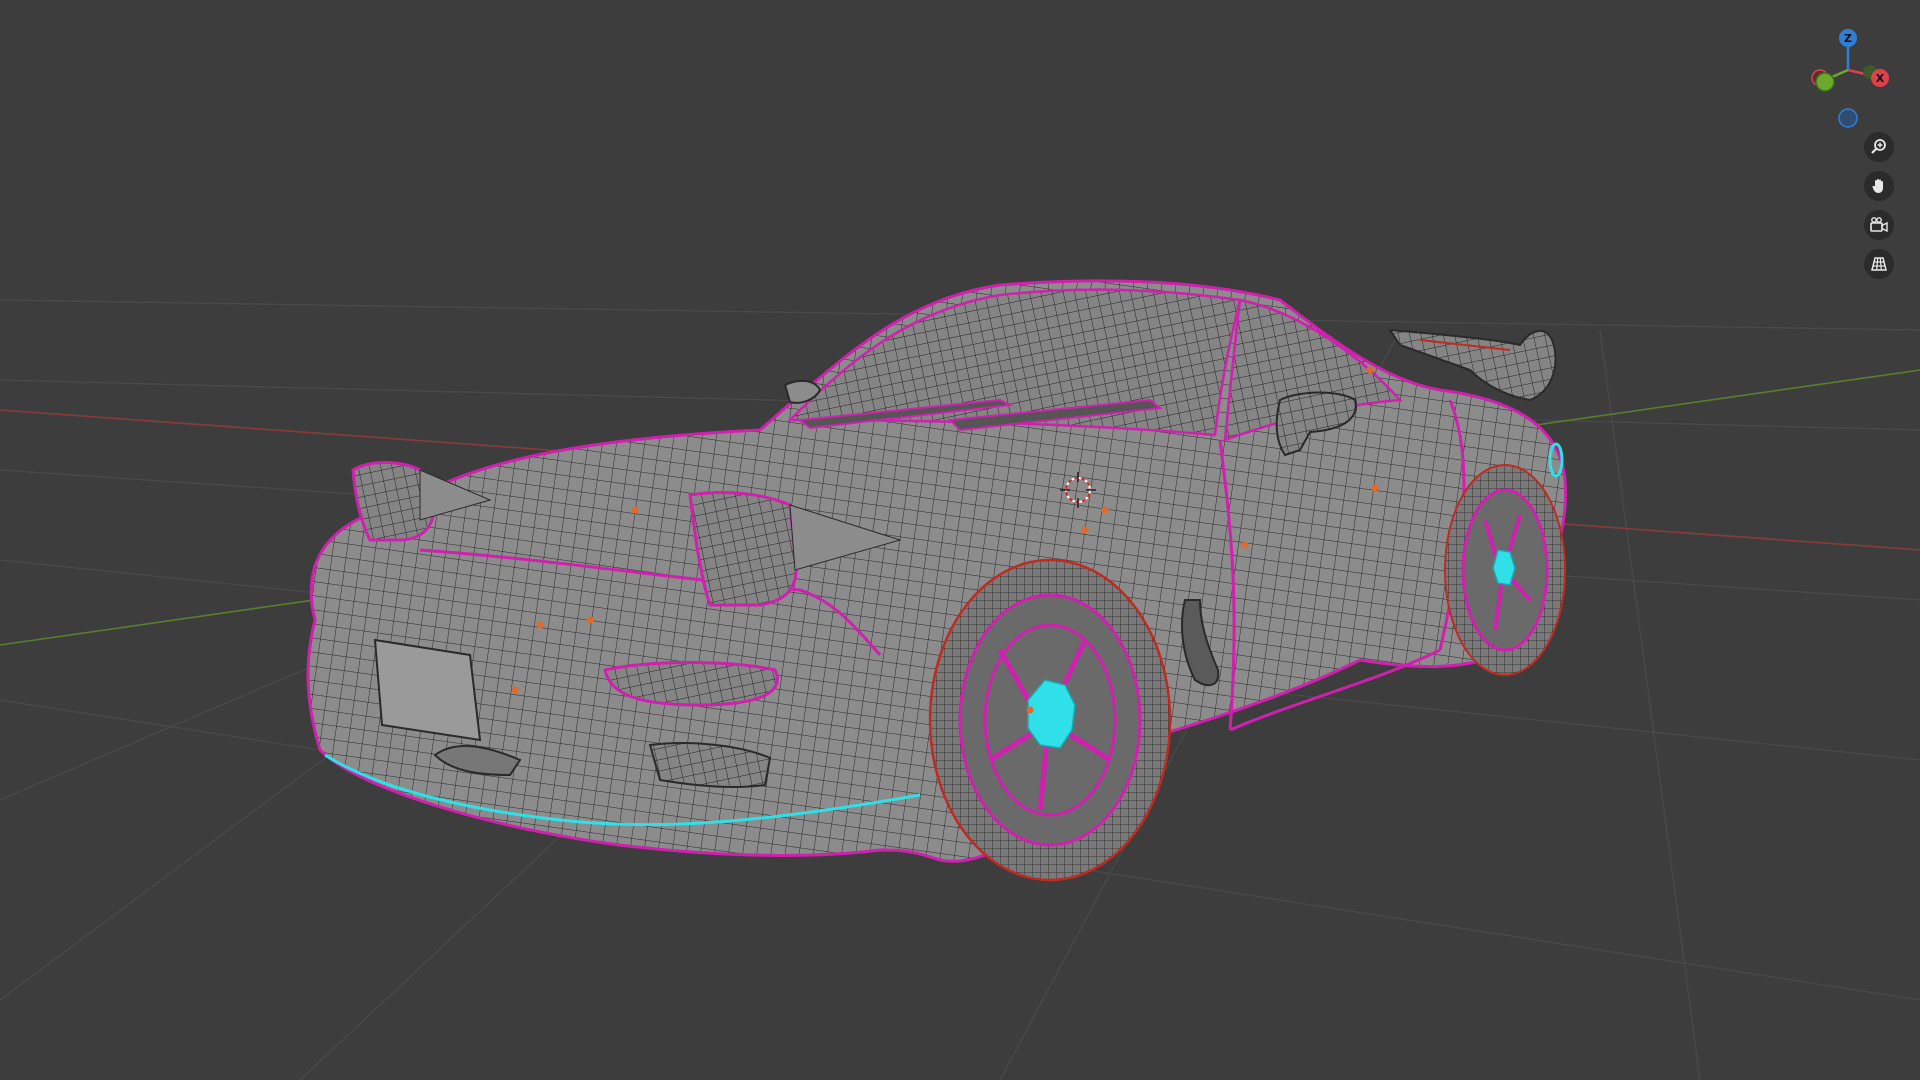 This screenshot has width=1920, height=1080. I want to click on zoom-button, so click(1879, 147).